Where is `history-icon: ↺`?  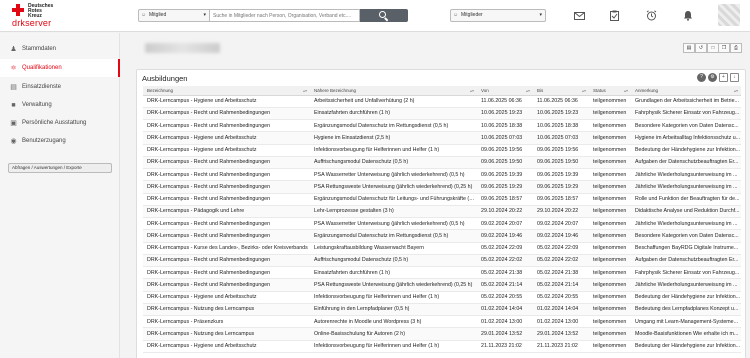 history-icon: ↺ is located at coordinates (701, 48).